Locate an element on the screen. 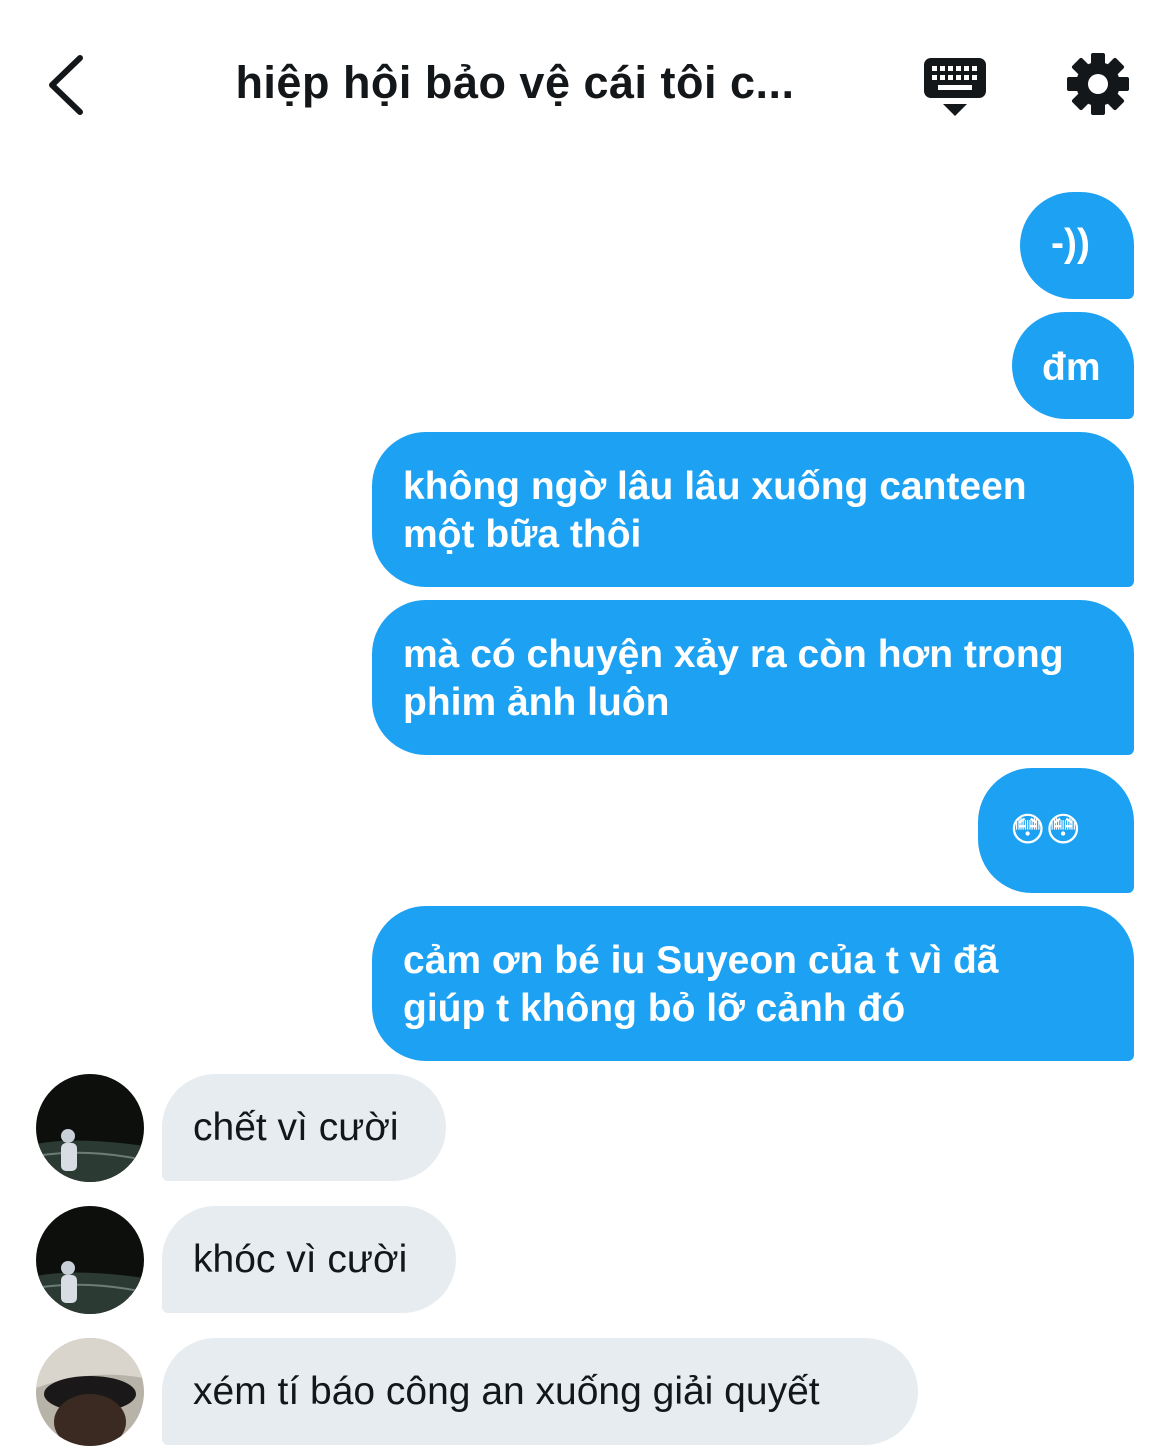 Image resolution: width=1170 pixels, height=1456 pixels. message-text-line: không ngờ lâu lâu xuống canteen is located at coordinates (715, 486).